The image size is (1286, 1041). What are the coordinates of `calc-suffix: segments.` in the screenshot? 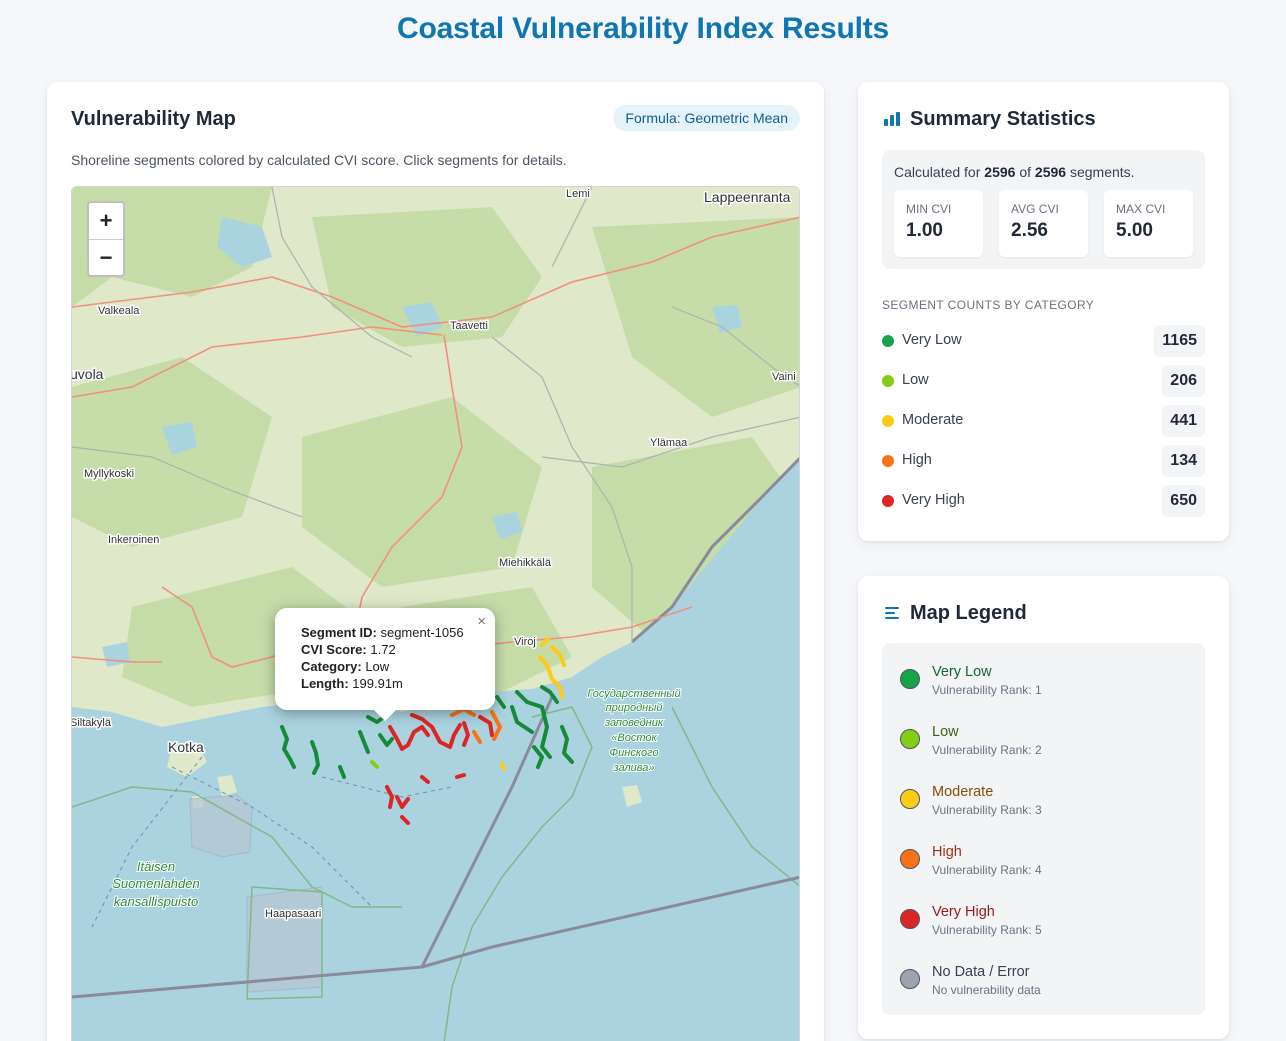 It's located at (1102, 172).